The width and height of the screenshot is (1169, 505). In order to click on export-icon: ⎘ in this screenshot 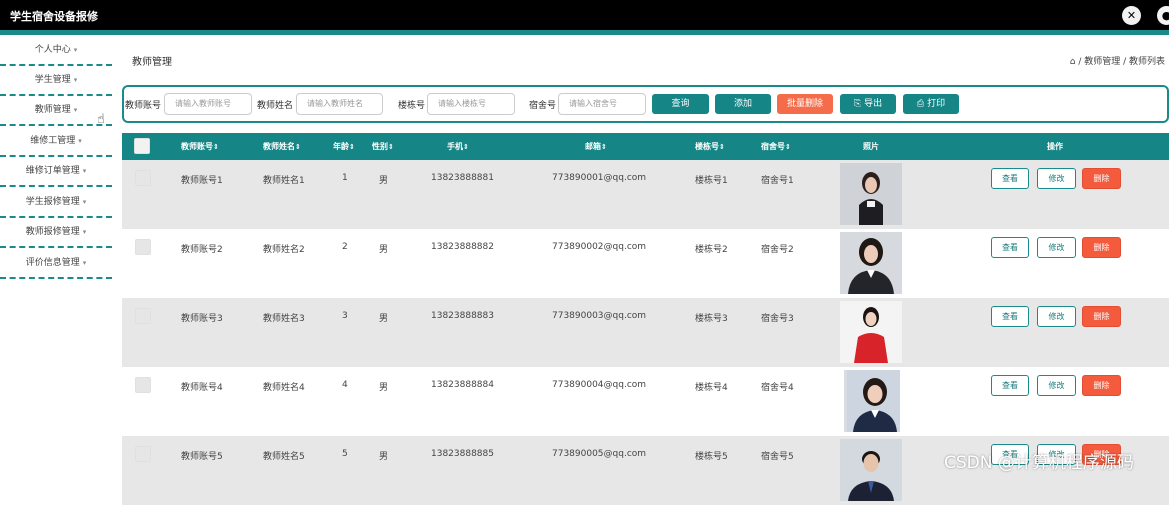, I will do `click(857, 104)`.